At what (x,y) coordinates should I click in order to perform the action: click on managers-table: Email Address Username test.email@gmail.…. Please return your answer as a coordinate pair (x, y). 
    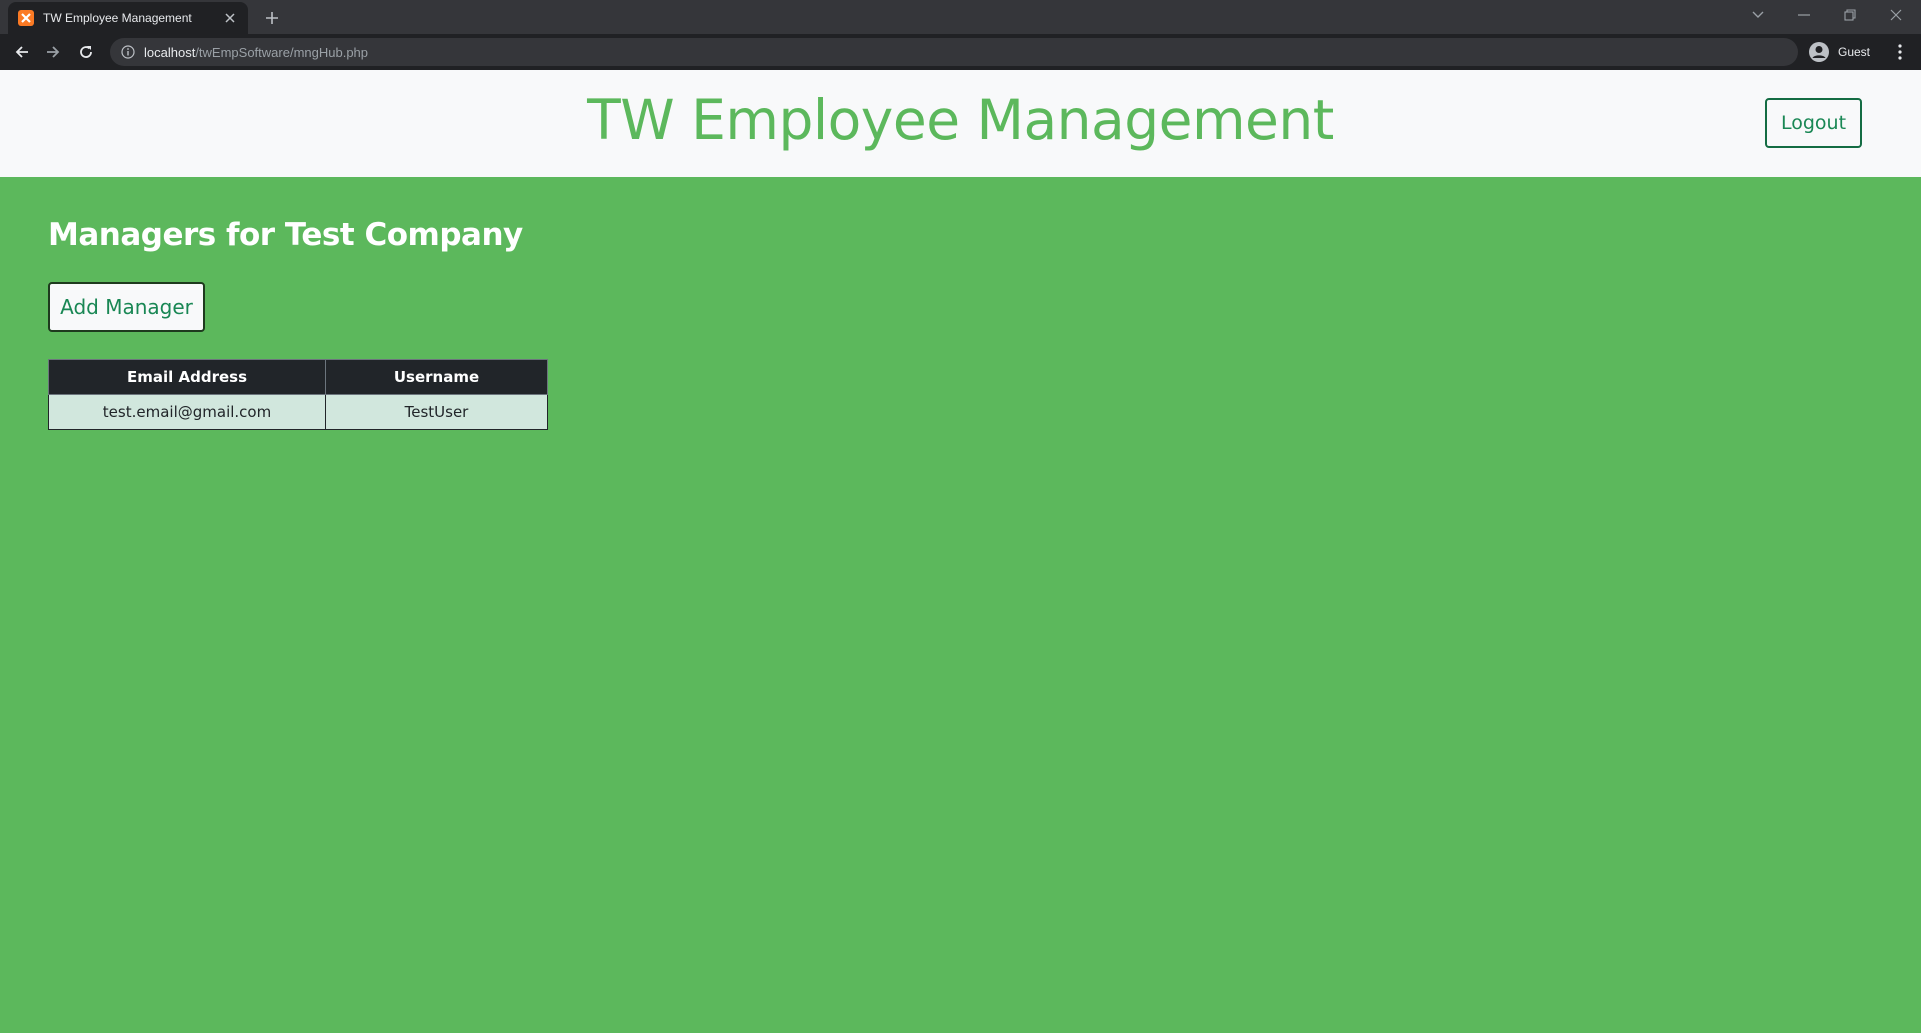
    Looking at the image, I should click on (298, 394).